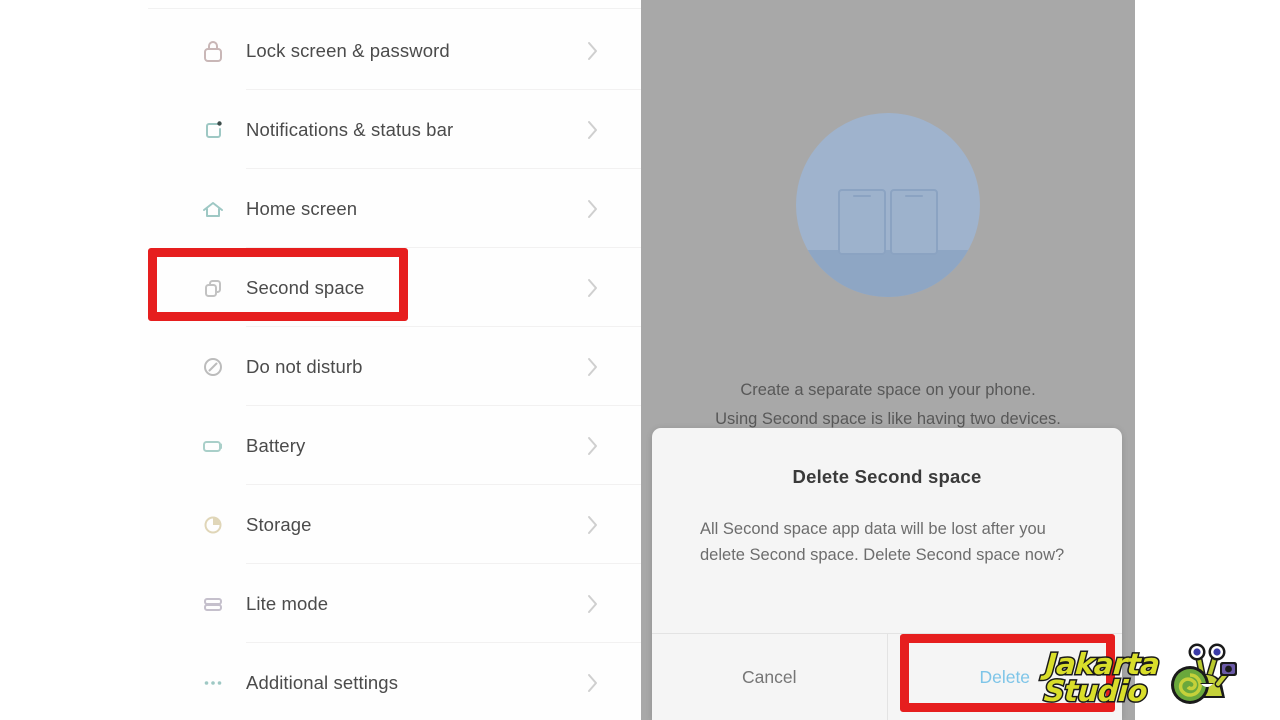 This screenshot has height=720, width=1280. I want to click on phone-right-icon, so click(914, 222).